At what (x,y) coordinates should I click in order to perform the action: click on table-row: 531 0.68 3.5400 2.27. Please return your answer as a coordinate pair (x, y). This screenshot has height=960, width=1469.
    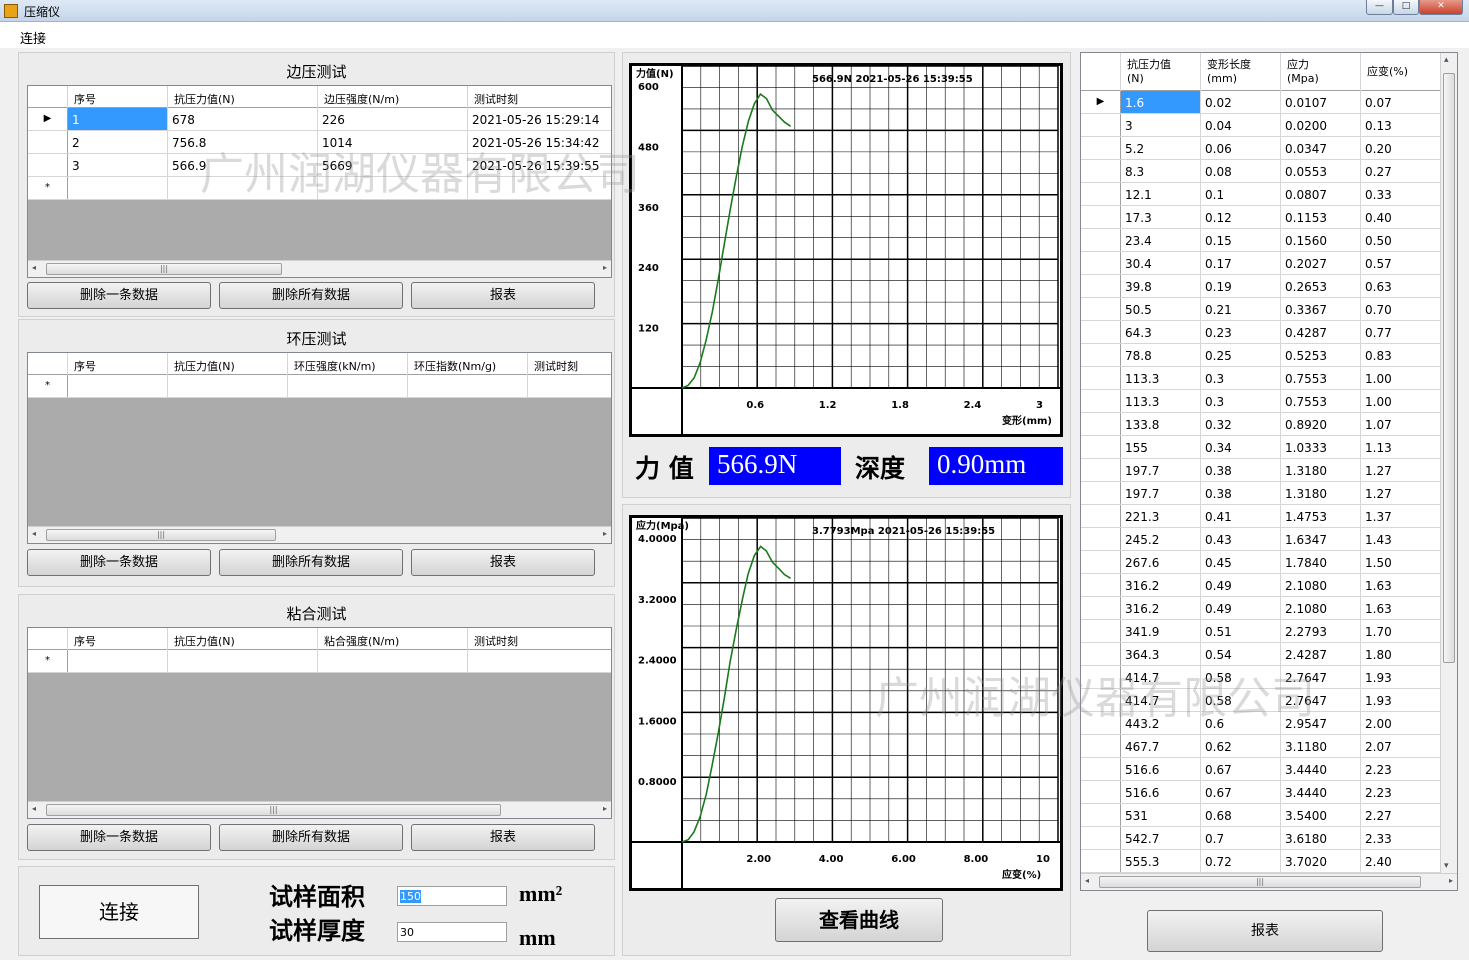
    Looking at the image, I should click on (1261, 815).